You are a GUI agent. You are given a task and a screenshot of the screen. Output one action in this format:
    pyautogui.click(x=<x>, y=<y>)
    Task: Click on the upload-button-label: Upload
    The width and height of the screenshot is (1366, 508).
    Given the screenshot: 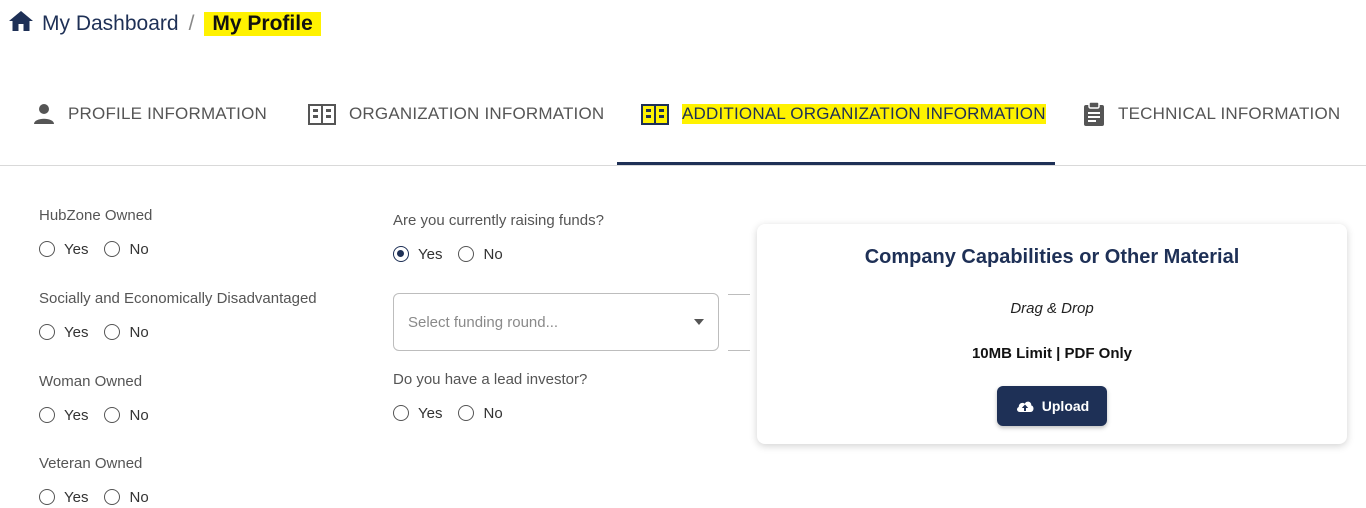 What is the action you would take?
    pyautogui.click(x=1065, y=406)
    